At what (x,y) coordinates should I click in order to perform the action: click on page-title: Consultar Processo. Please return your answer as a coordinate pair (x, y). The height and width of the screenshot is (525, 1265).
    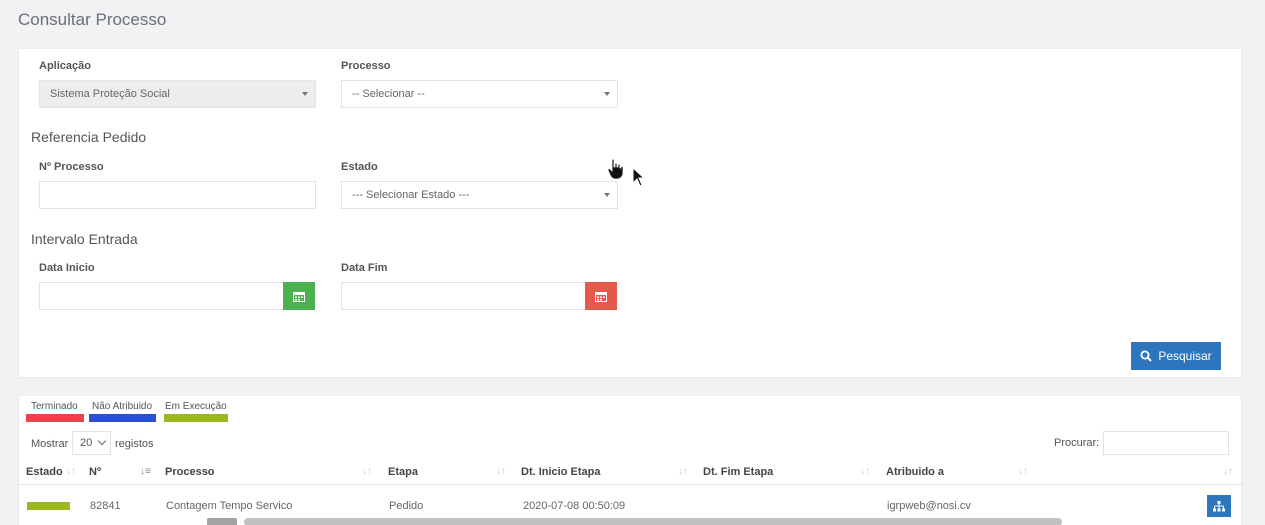
    Looking at the image, I should click on (92, 19).